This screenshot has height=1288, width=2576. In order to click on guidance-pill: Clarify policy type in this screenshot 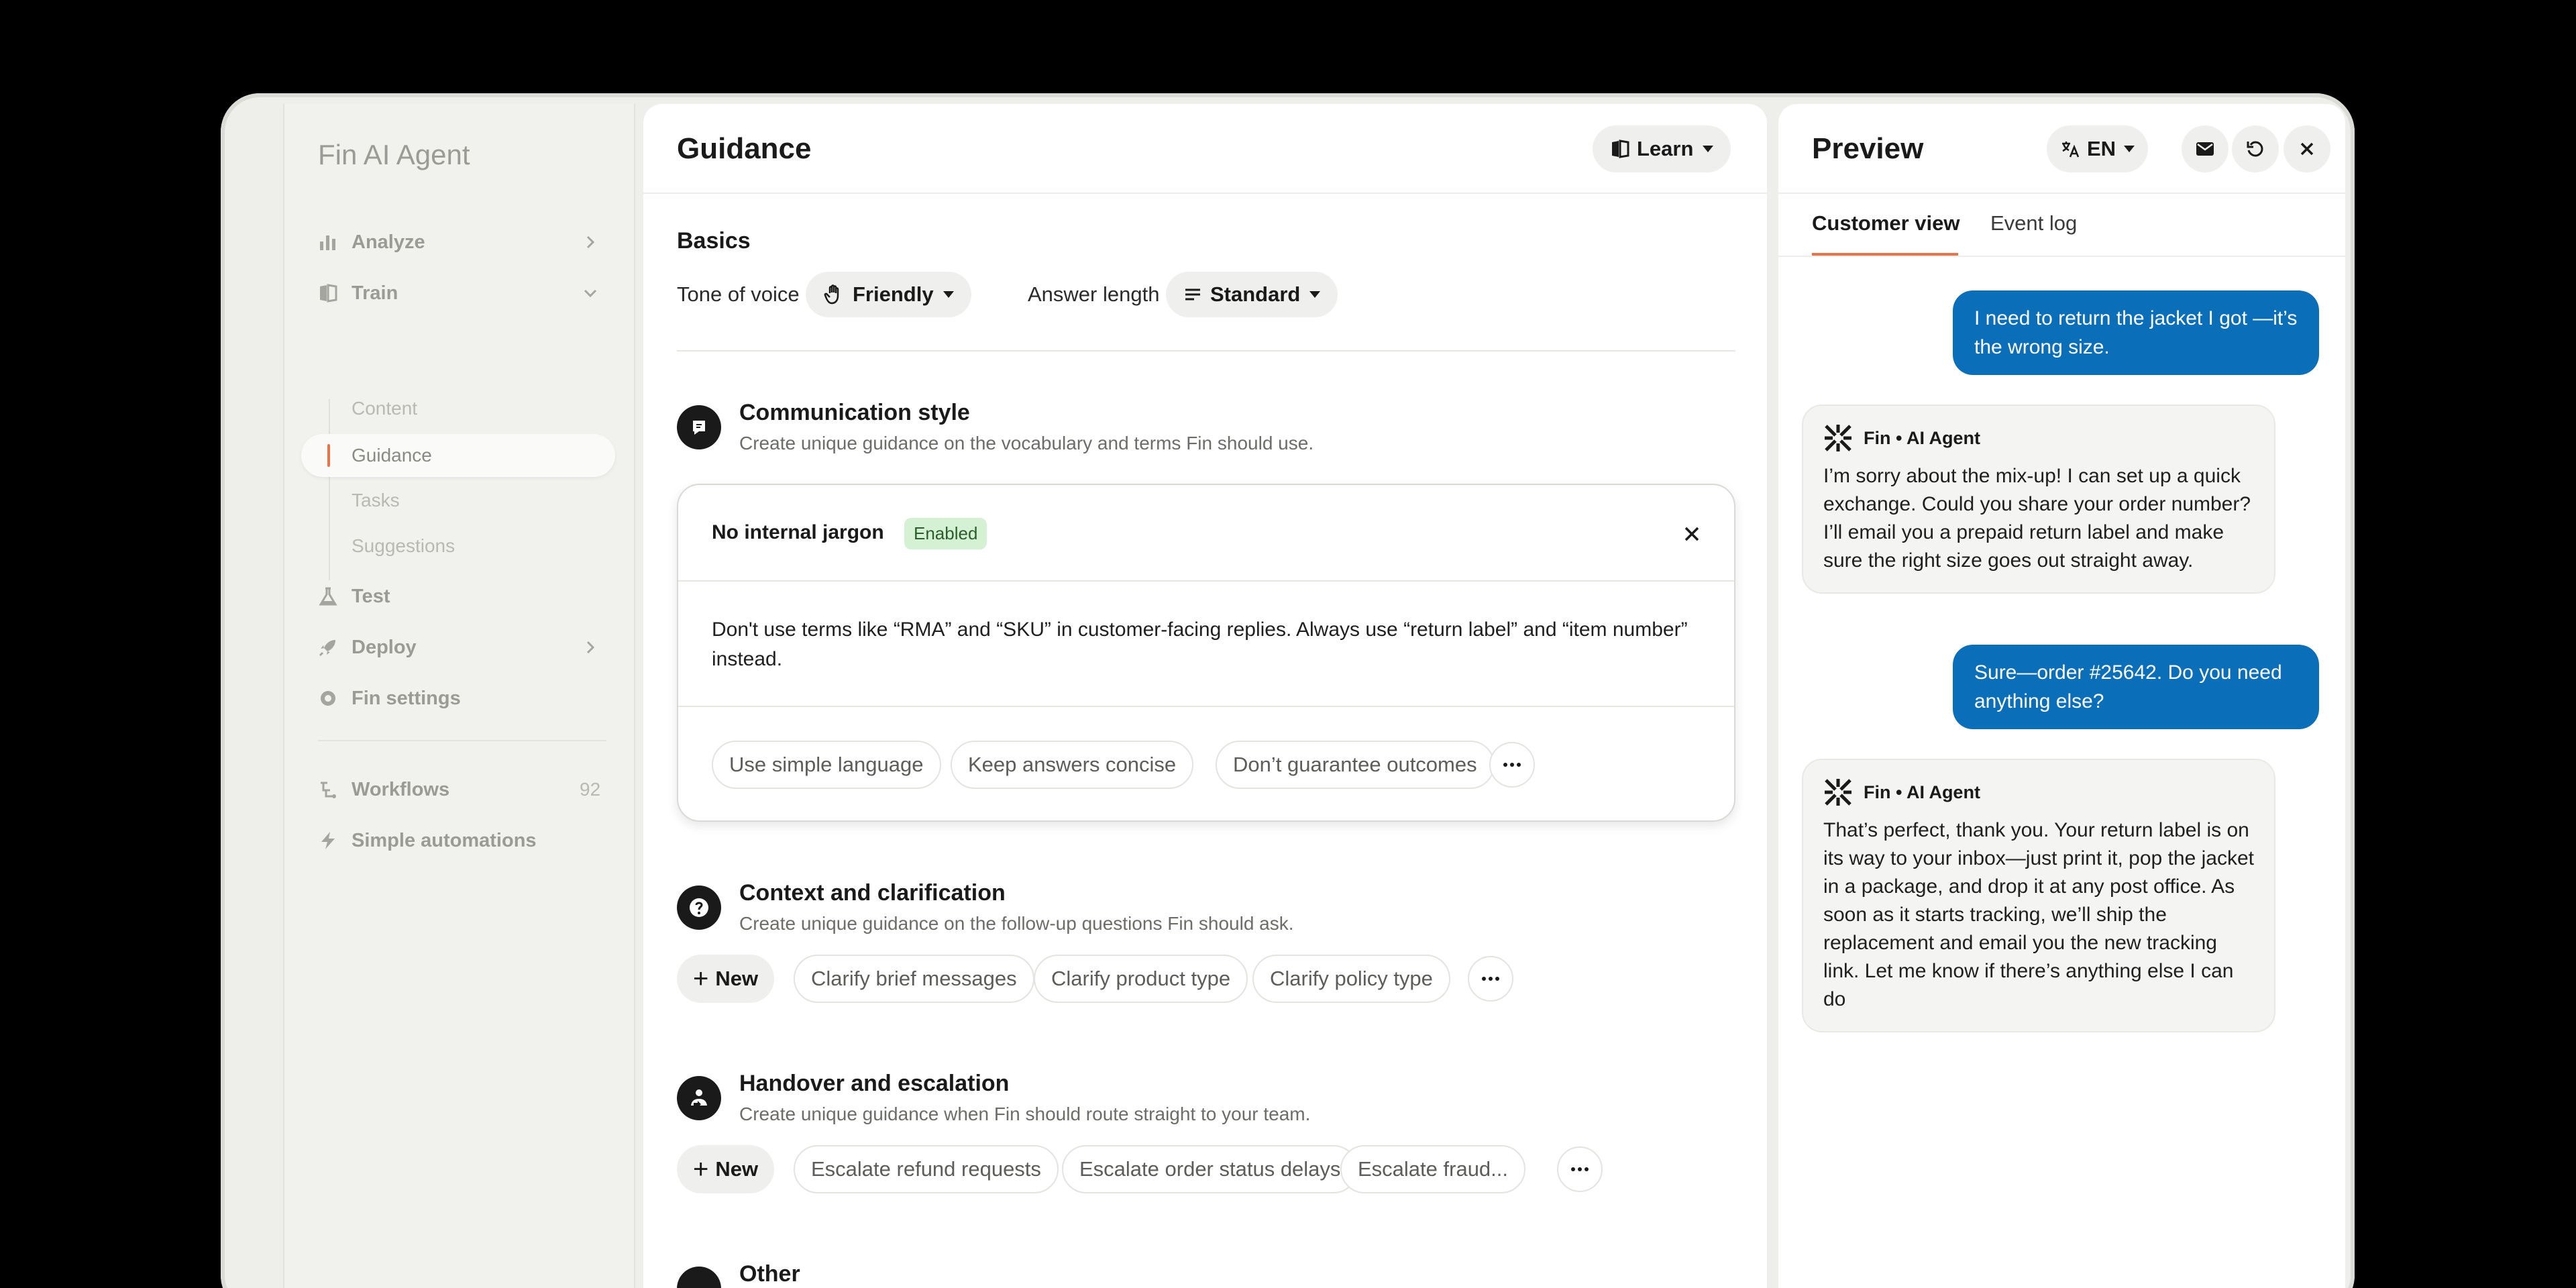, I will do `click(1351, 979)`.